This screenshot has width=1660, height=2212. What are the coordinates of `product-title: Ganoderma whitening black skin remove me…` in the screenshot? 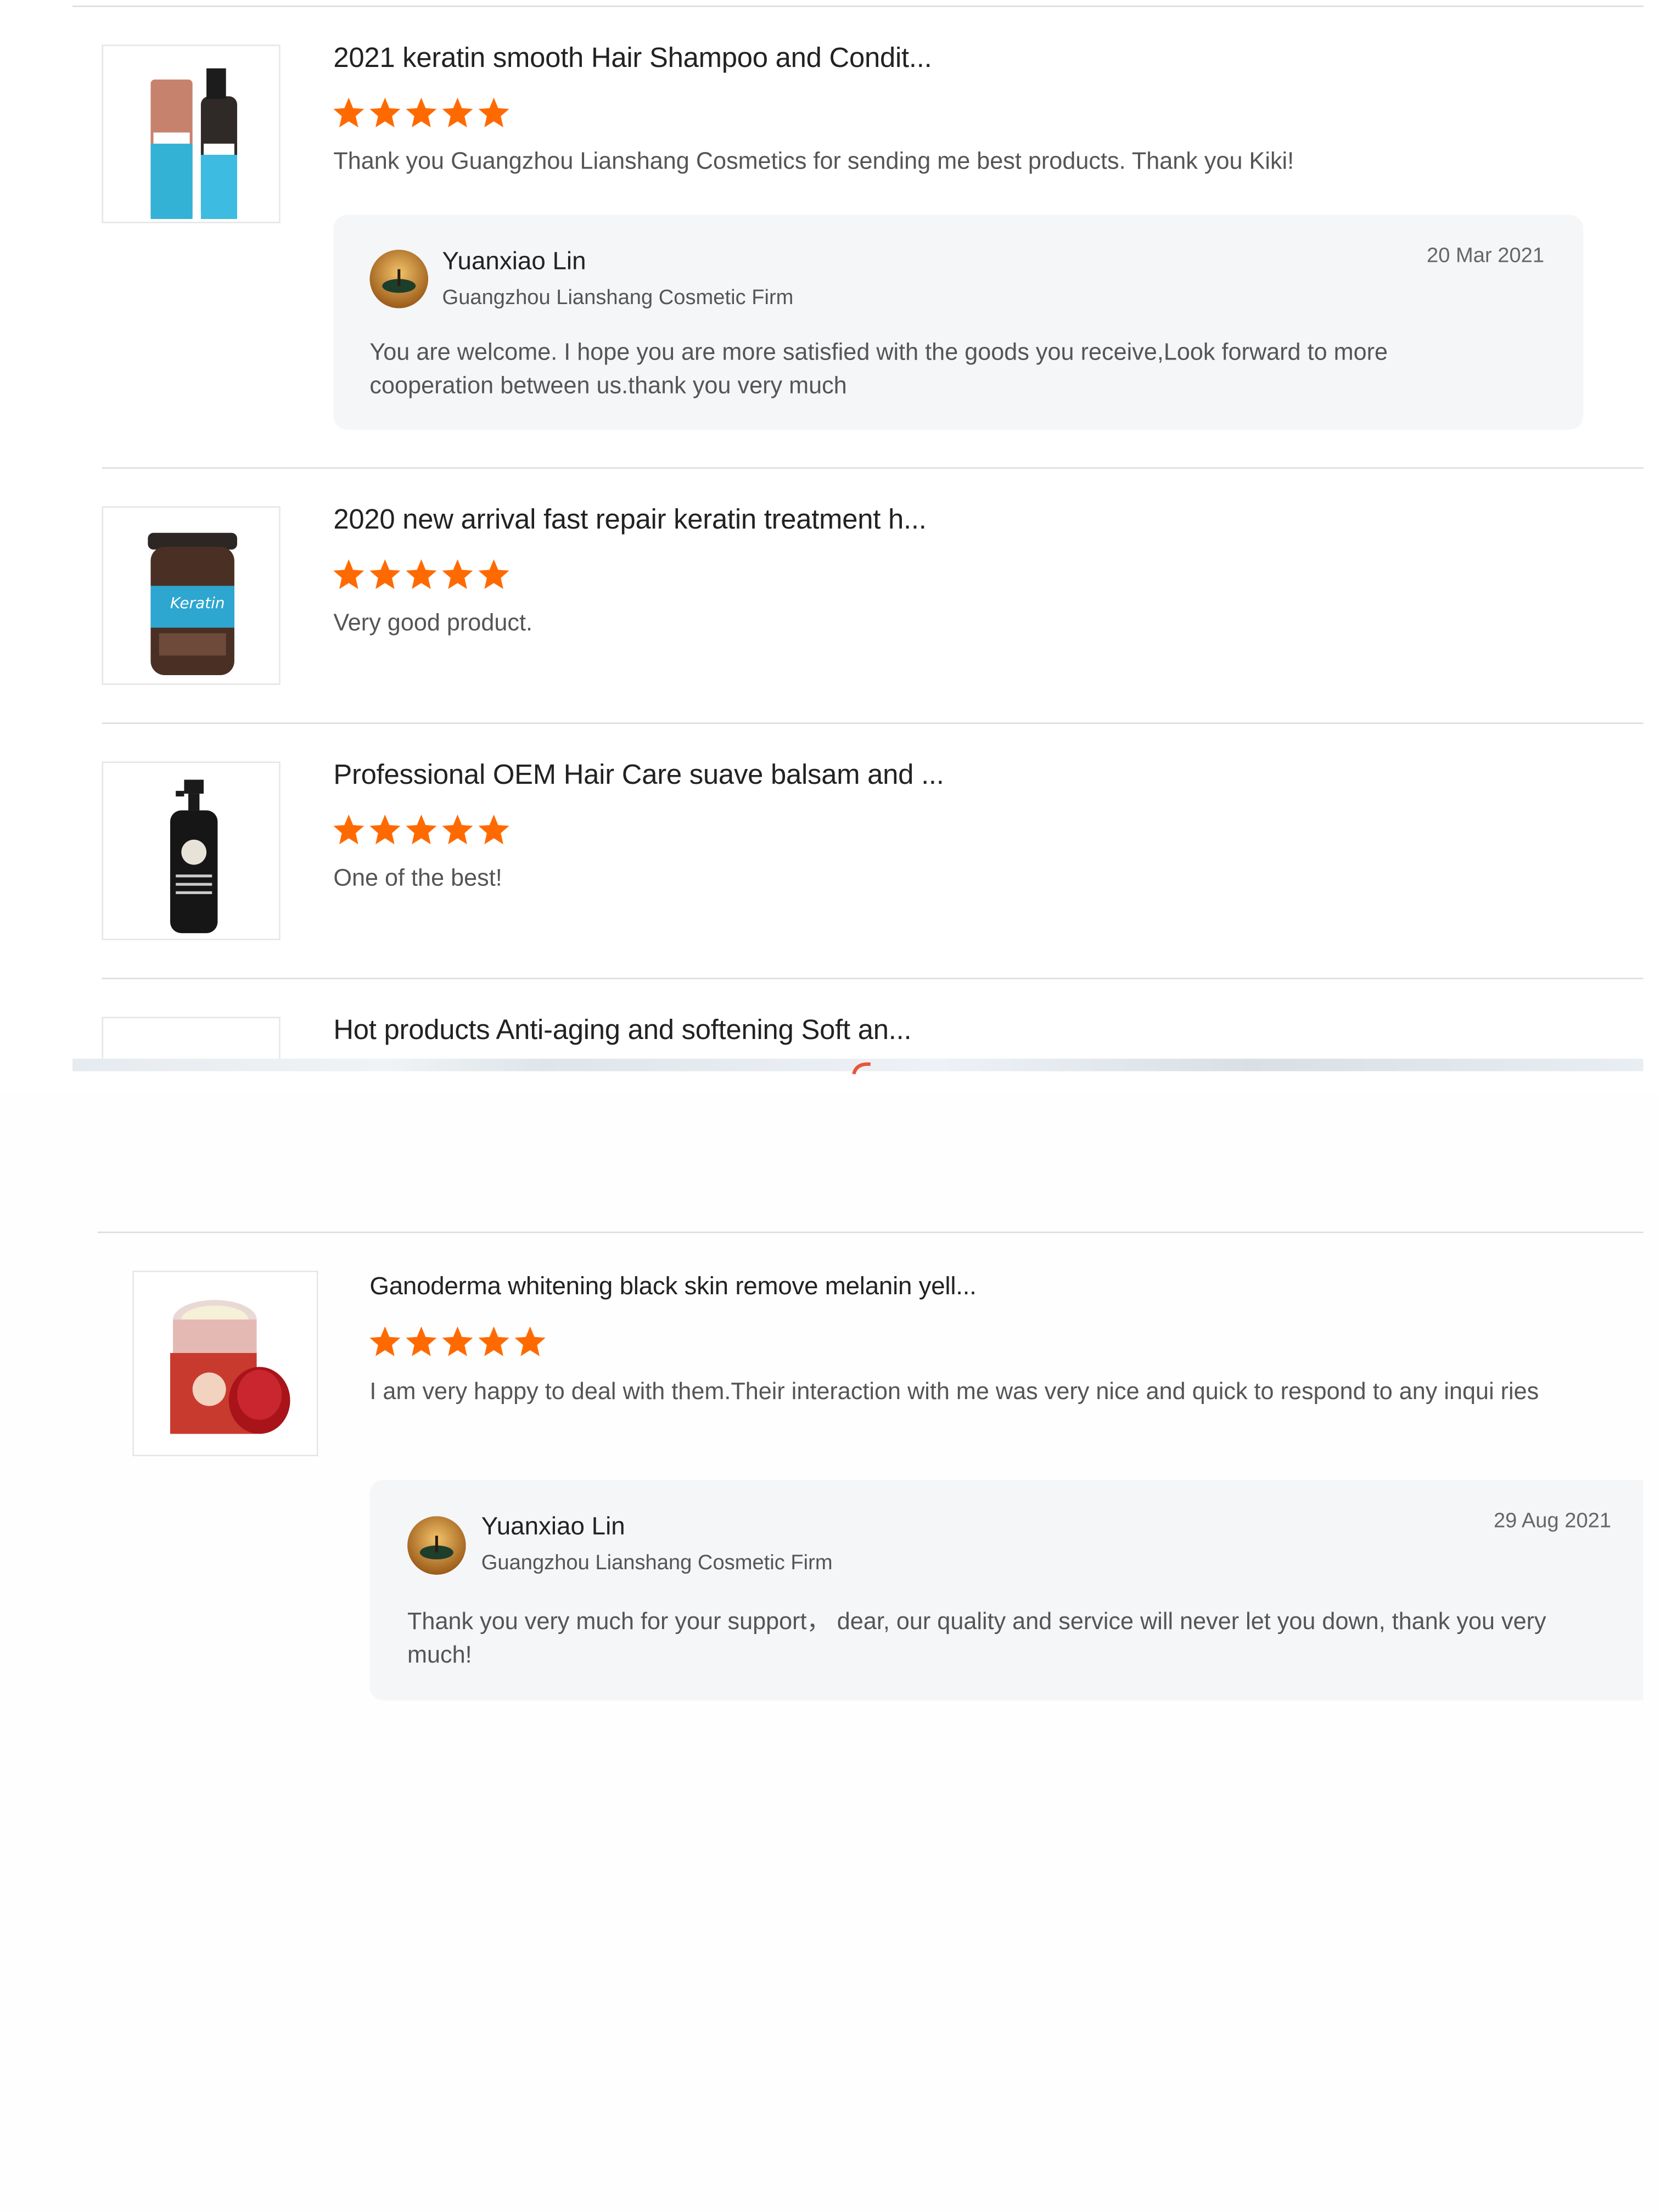 It's located at (672, 1286).